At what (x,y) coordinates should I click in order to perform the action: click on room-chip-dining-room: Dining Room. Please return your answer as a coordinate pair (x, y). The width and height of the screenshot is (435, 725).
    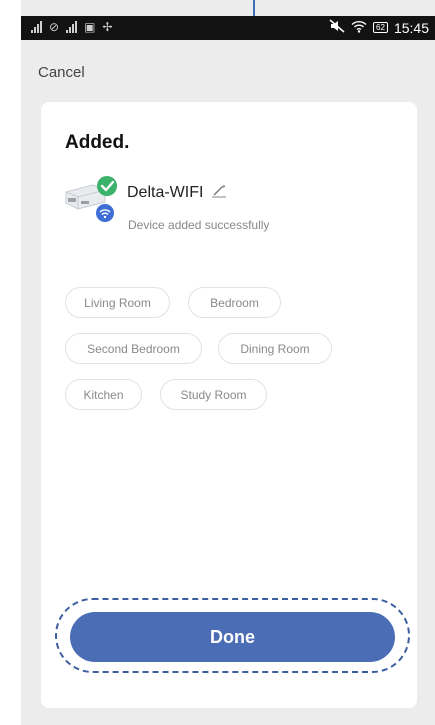
    Looking at the image, I should click on (275, 348).